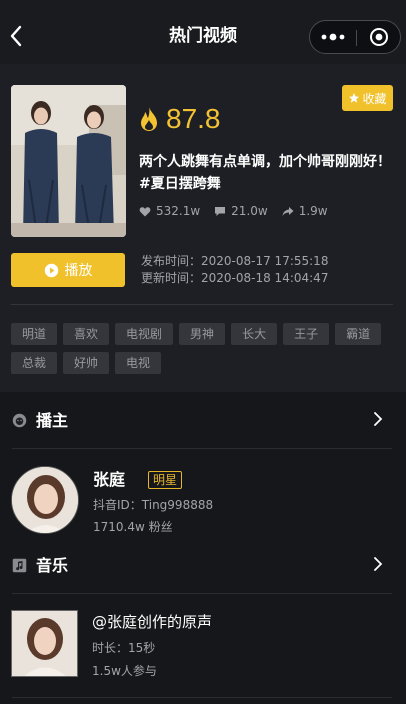  Describe the element at coordinates (133, 527) in the screenshot. I see `fans-count: 1710.4w 粉丝` at that location.